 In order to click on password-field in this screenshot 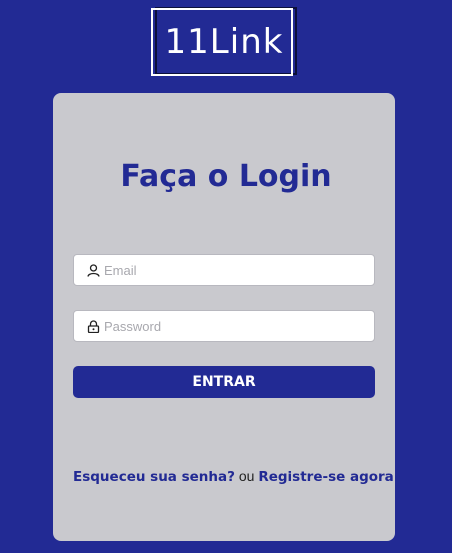, I will do `click(224, 326)`.